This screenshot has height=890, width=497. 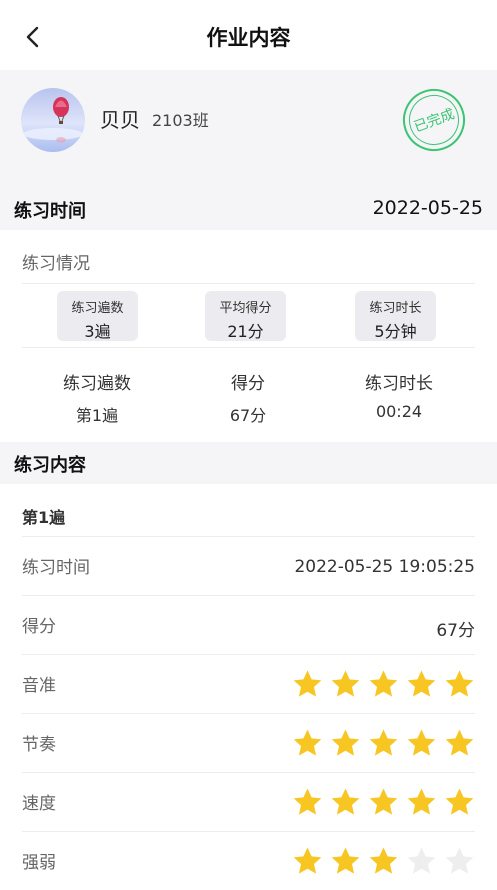 What do you see at coordinates (427, 208) in the screenshot?
I see `practice-date: 2022-05-25` at bounding box center [427, 208].